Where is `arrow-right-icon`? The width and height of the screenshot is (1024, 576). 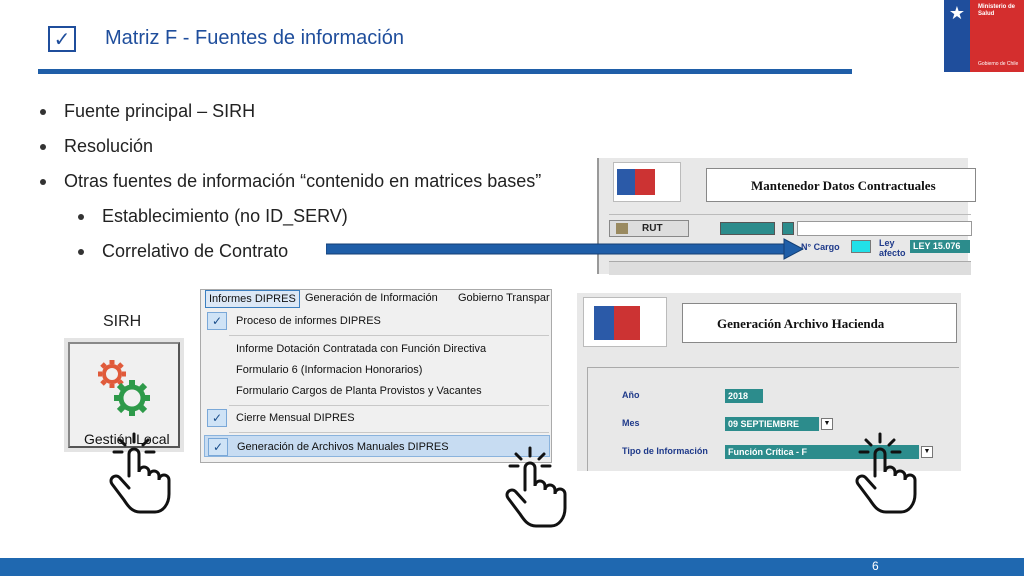 arrow-right-icon is located at coordinates (565, 249).